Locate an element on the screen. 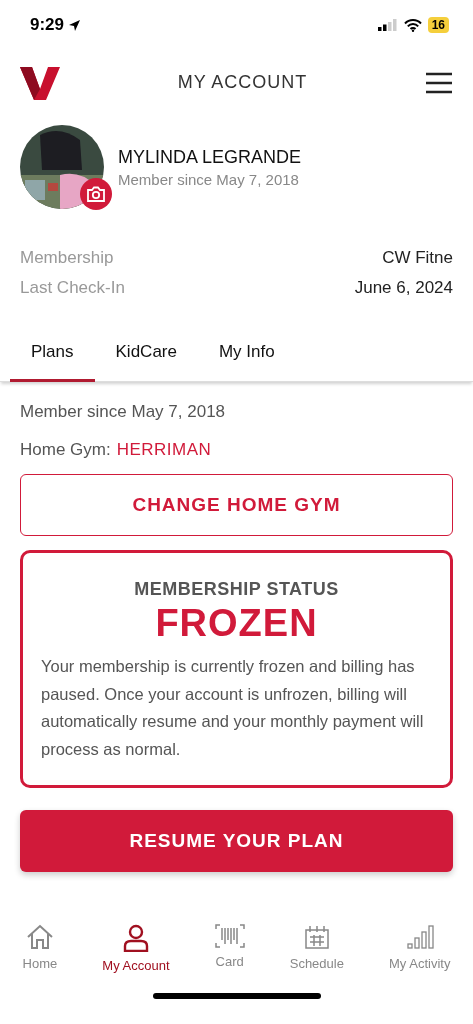 This screenshot has height=1024, width=473. status-heading: MEMBERSHIP STATUS is located at coordinates (236, 589).